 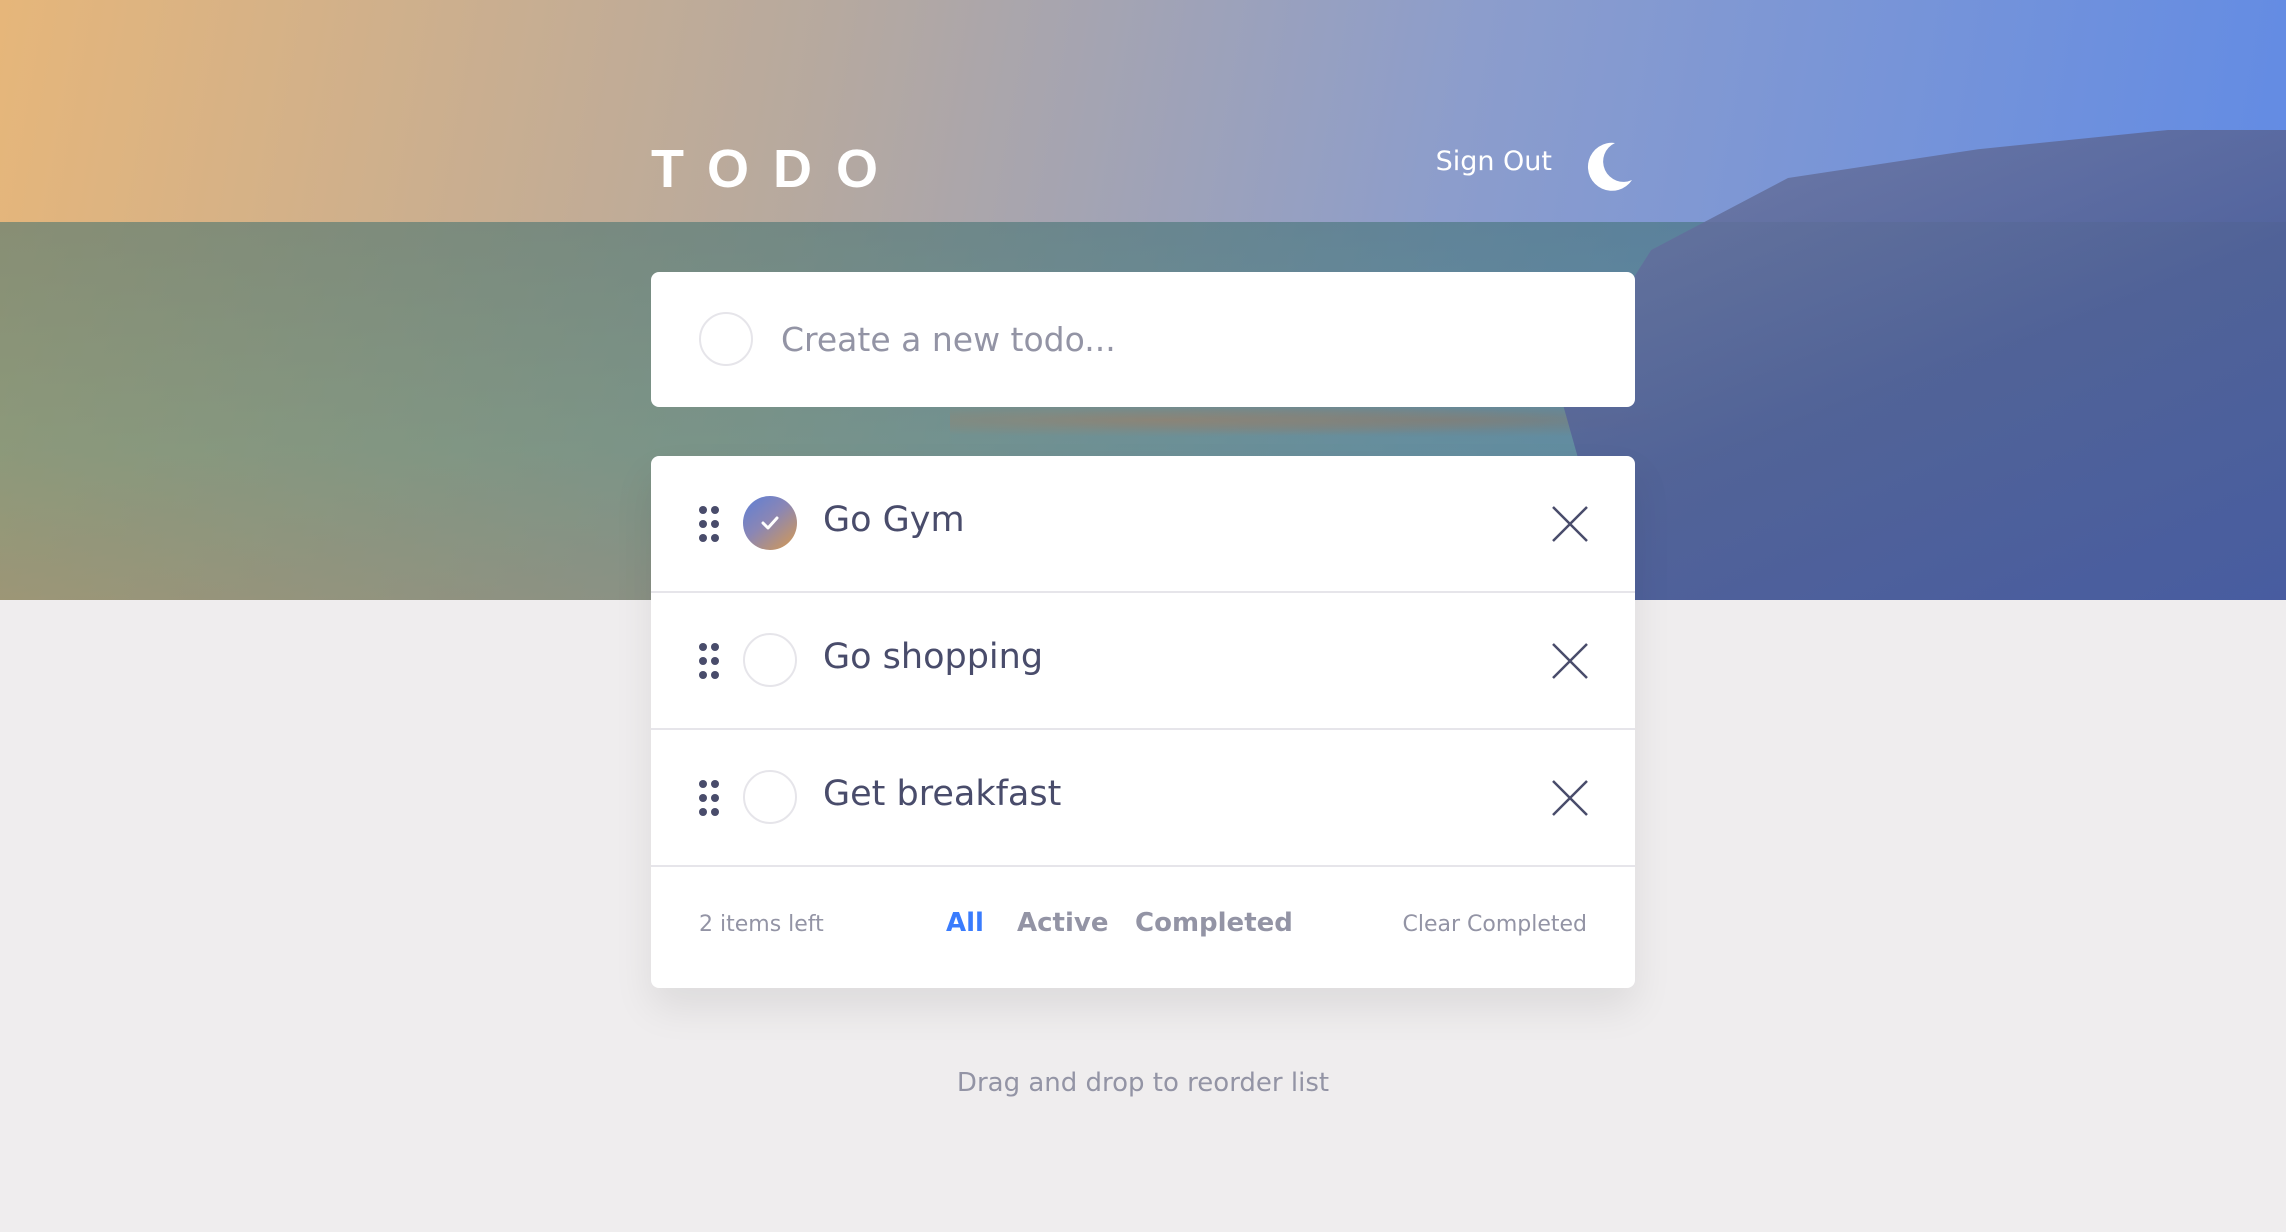 What do you see at coordinates (1923, 365) in the screenshot?
I see `cliff-layer` at bounding box center [1923, 365].